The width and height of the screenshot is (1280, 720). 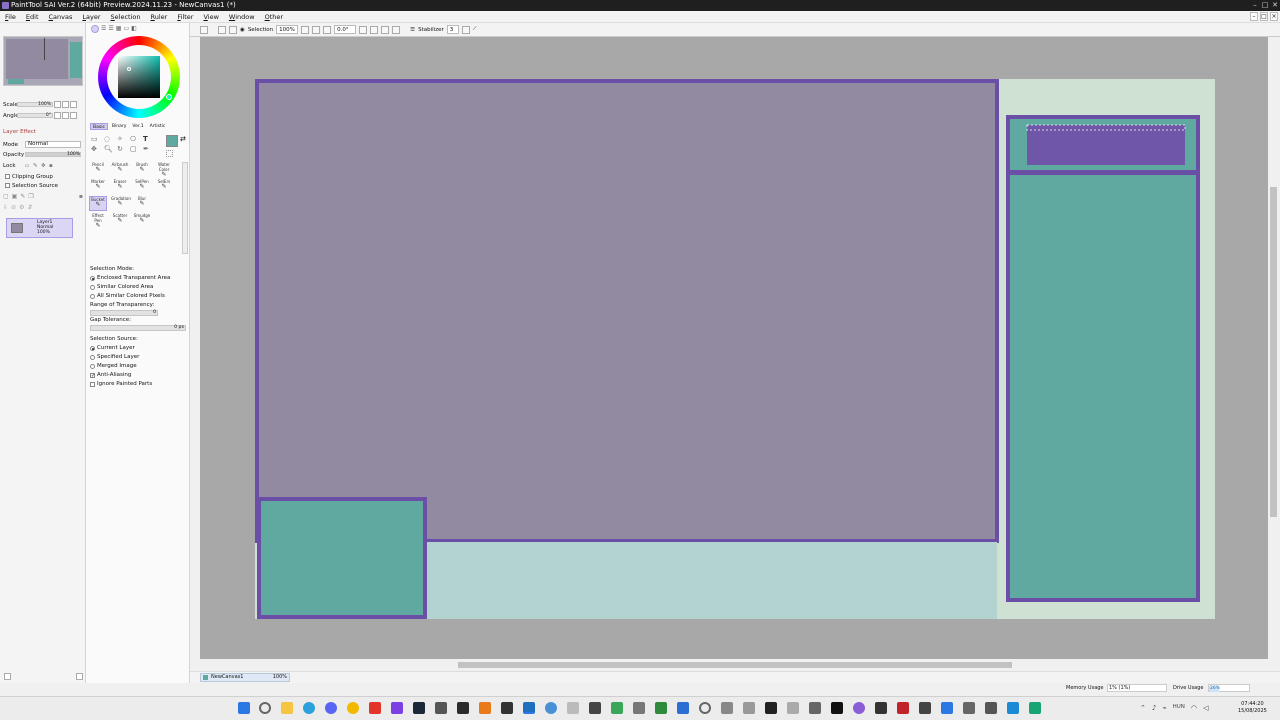 I want to click on lock-icon: ▫, so click(x=29, y=166).